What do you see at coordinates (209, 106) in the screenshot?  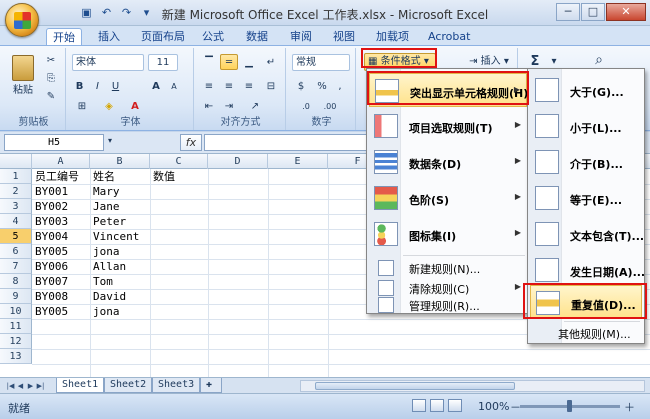 I see `decrease-indent-icon: ⇤` at bounding box center [209, 106].